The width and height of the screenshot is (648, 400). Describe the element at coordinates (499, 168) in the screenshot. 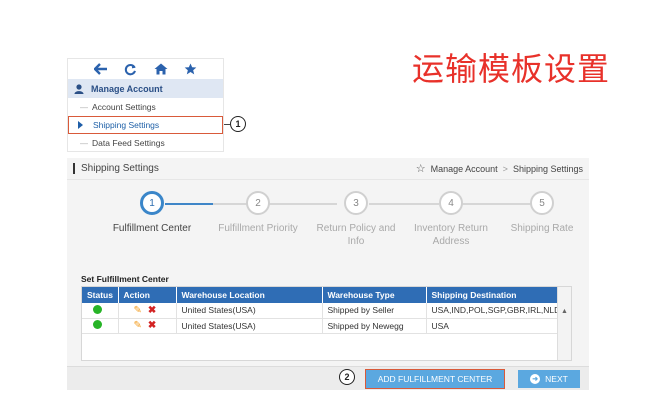

I see `breadcrumb: ☆ Manage Account > Shipping Settings` at that location.